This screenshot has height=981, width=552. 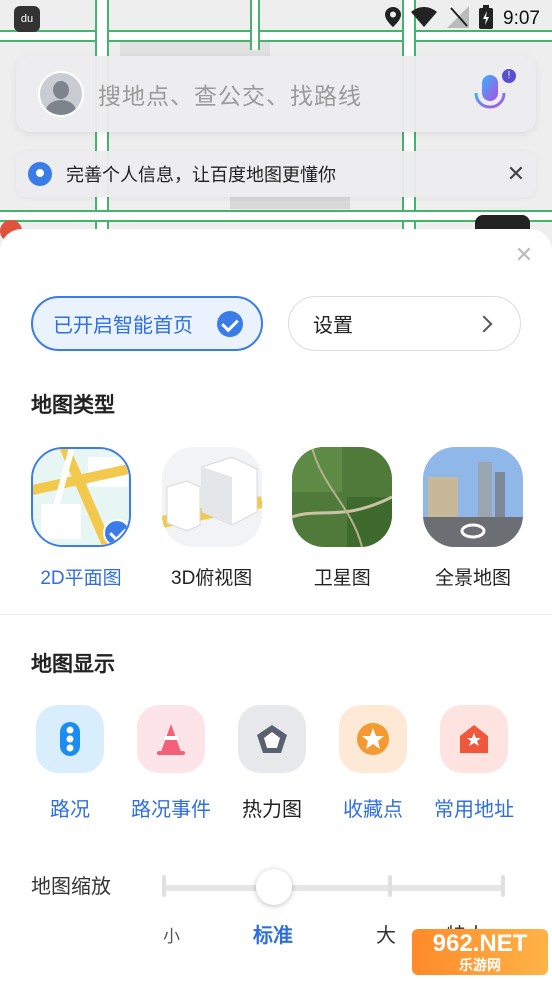 What do you see at coordinates (71, 887) in the screenshot?
I see `zoom-title: 地图缩放` at bounding box center [71, 887].